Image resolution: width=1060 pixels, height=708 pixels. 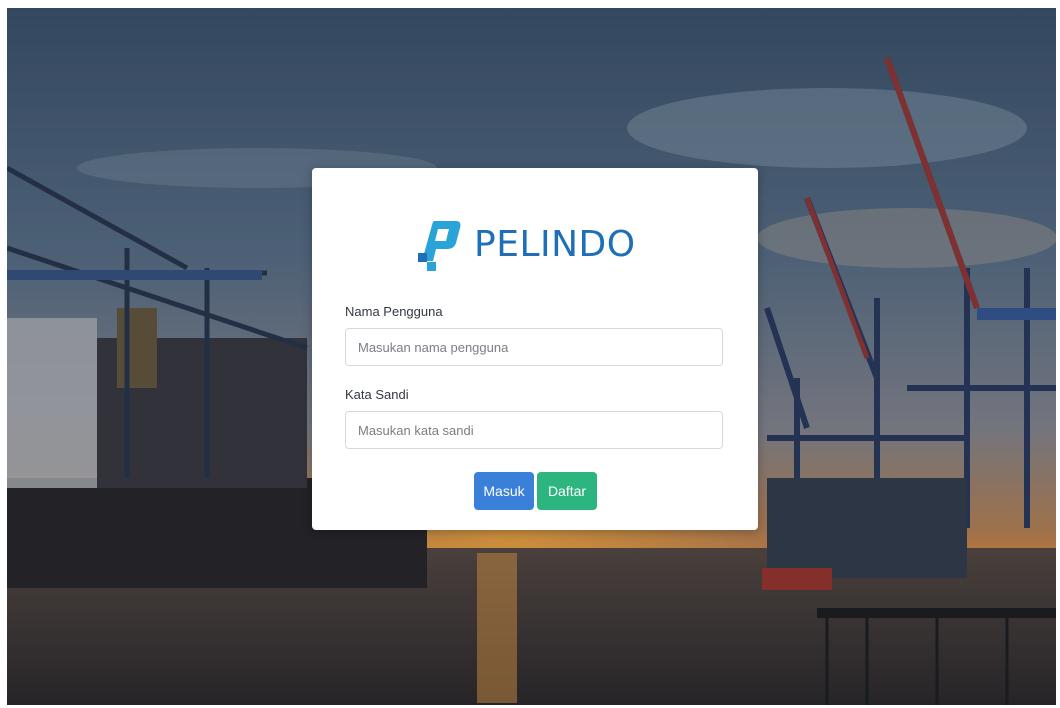 I want to click on password-label: Kata Sandi, so click(x=377, y=394).